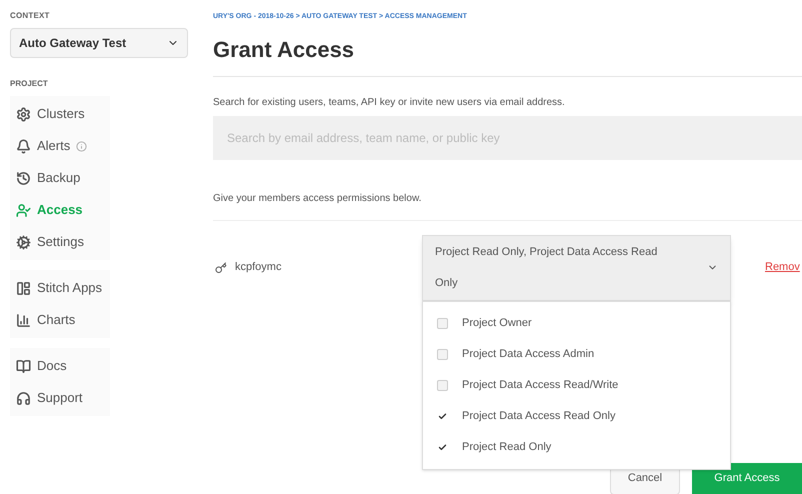 This screenshot has width=802, height=494. I want to click on project-label: PROJECT, so click(29, 84).